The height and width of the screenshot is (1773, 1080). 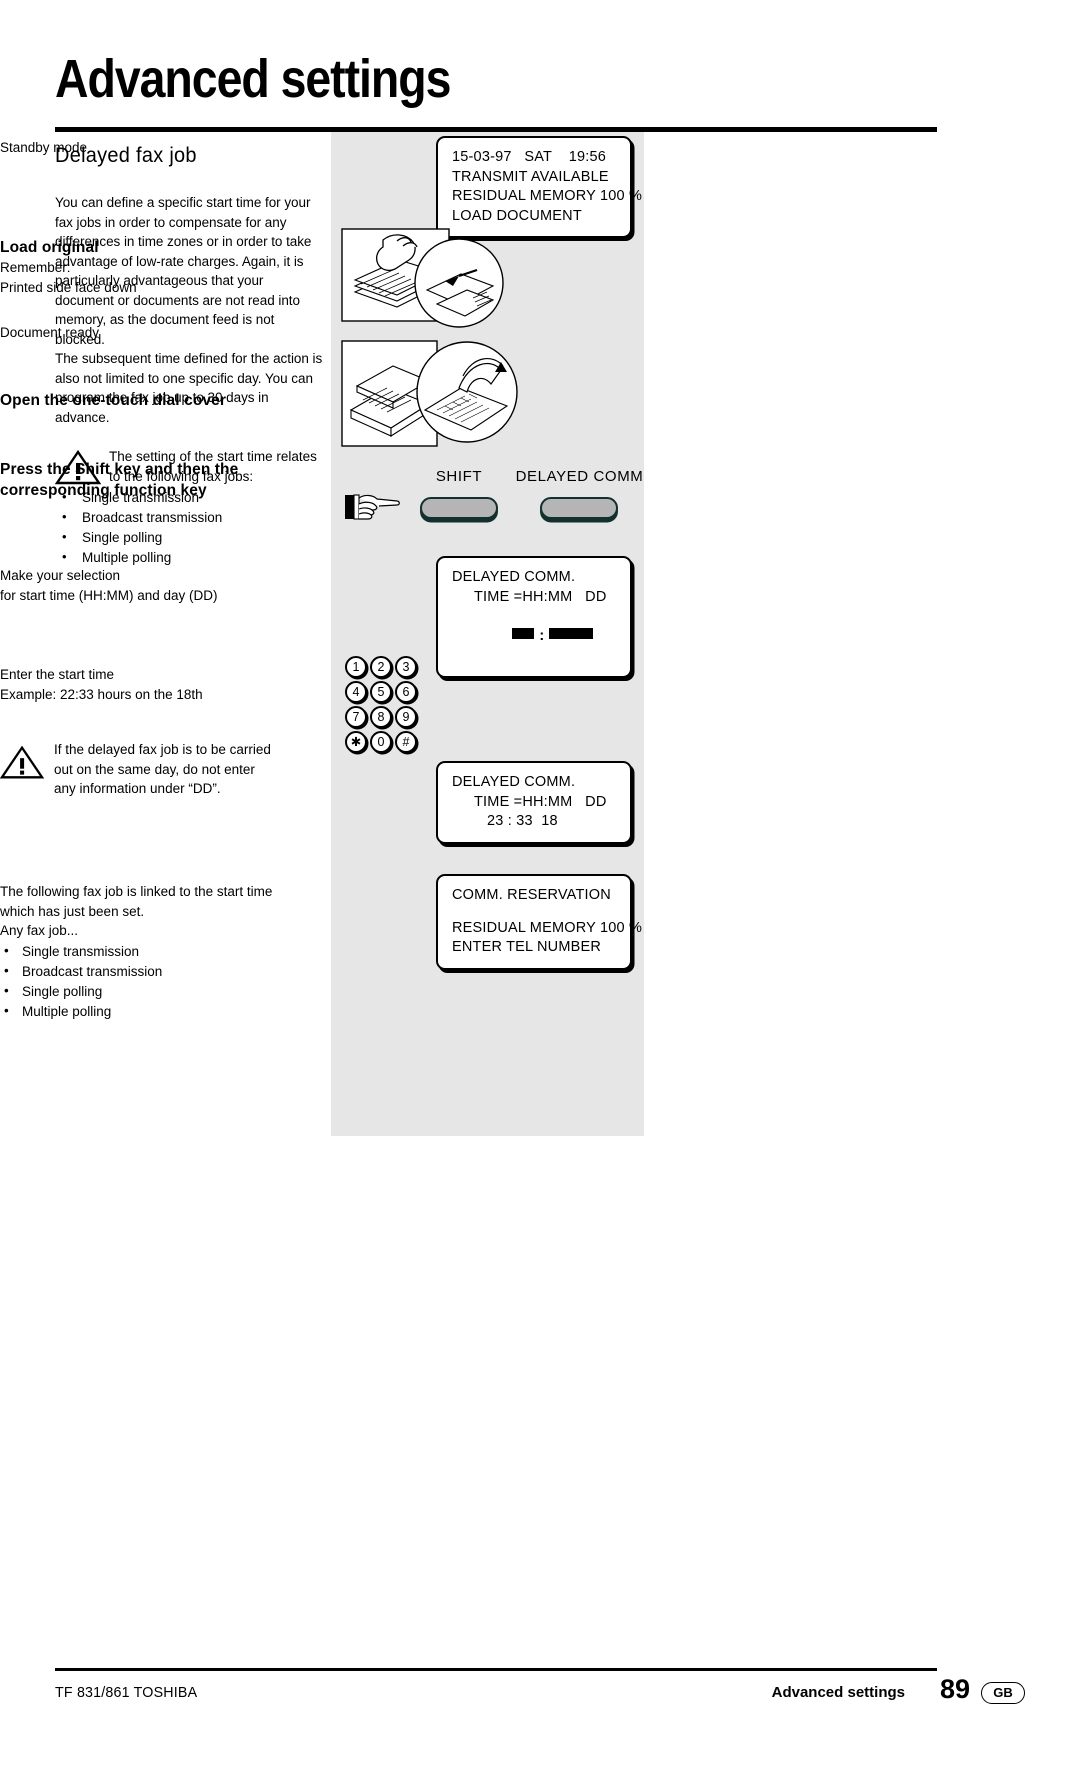 I want to click on numeric-keypad: 1 2 3 4 5 6 7 8 9 ✱ 0 #, so click(x=381, y=706).